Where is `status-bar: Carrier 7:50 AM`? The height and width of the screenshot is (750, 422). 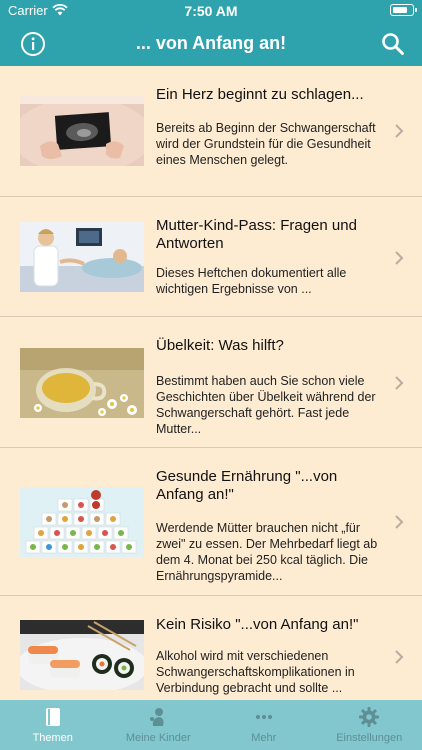 status-bar: Carrier 7:50 AM is located at coordinates (211, 11).